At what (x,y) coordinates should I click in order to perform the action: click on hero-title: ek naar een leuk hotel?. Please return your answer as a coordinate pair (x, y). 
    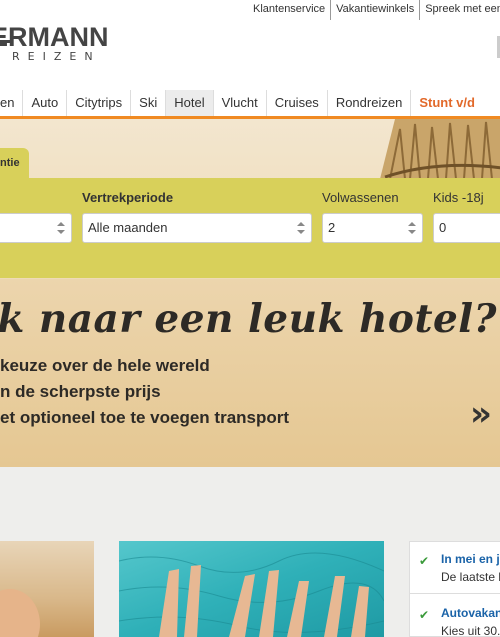
    Looking at the image, I should click on (248, 319).